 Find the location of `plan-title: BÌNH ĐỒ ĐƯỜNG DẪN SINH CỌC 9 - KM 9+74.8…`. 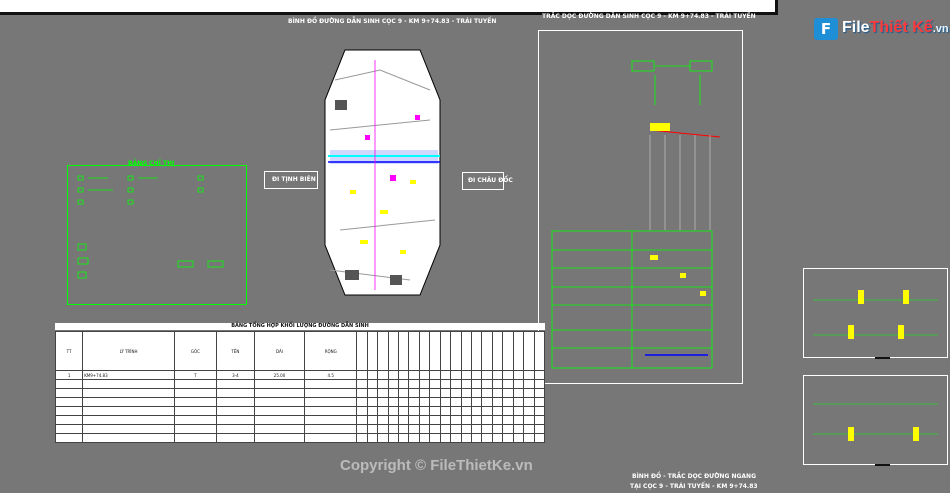

plan-title: BÌNH ĐỒ ĐƯỜNG DẪN SINH CỌC 9 - KM 9+74.8… is located at coordinates (392, 21).